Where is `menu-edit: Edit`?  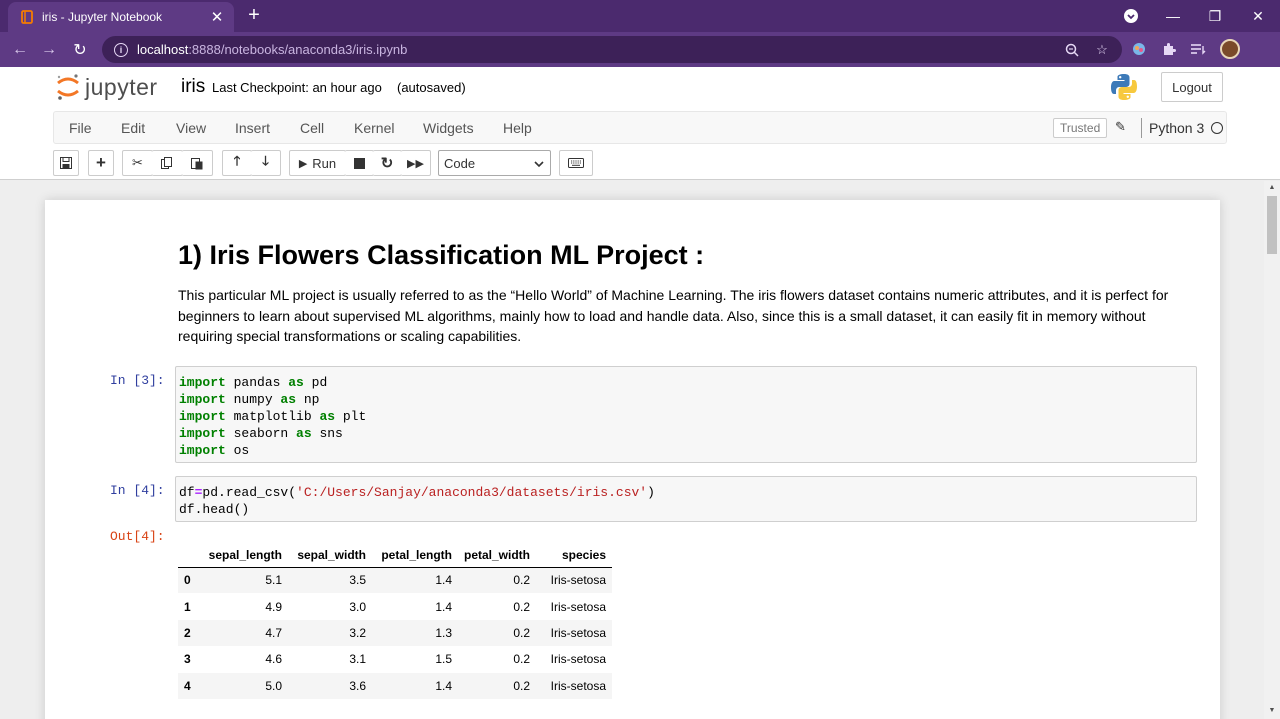
menu-edit: Edit is located at coordinates (133, 128).